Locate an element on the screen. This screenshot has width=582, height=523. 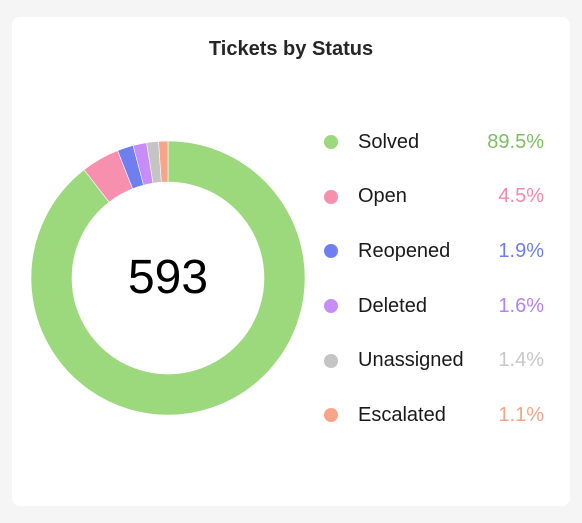
legend-item-escalated: Escalated 1.1% is located at coordinates (433, 415).